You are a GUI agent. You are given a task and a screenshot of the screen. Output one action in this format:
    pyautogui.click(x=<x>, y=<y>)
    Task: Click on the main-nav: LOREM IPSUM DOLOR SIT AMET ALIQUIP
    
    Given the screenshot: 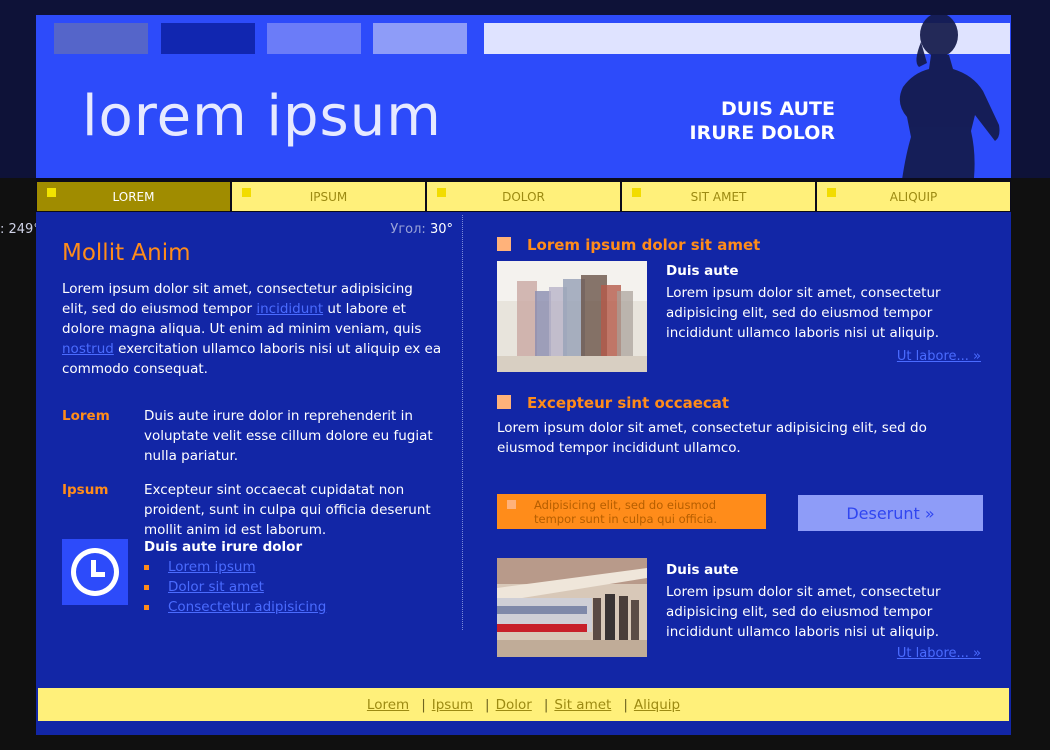 What is the action you would take?
    pyautogui.click(x=523, y=195)
    